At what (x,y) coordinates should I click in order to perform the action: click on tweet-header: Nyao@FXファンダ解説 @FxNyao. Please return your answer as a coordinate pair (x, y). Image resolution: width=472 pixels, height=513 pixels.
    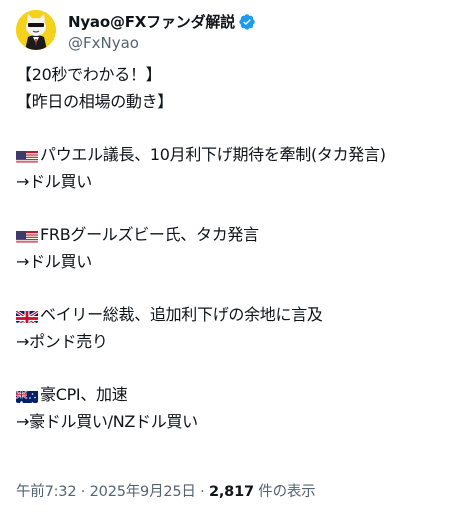
    Looking at the image, I should click on (136, 31).